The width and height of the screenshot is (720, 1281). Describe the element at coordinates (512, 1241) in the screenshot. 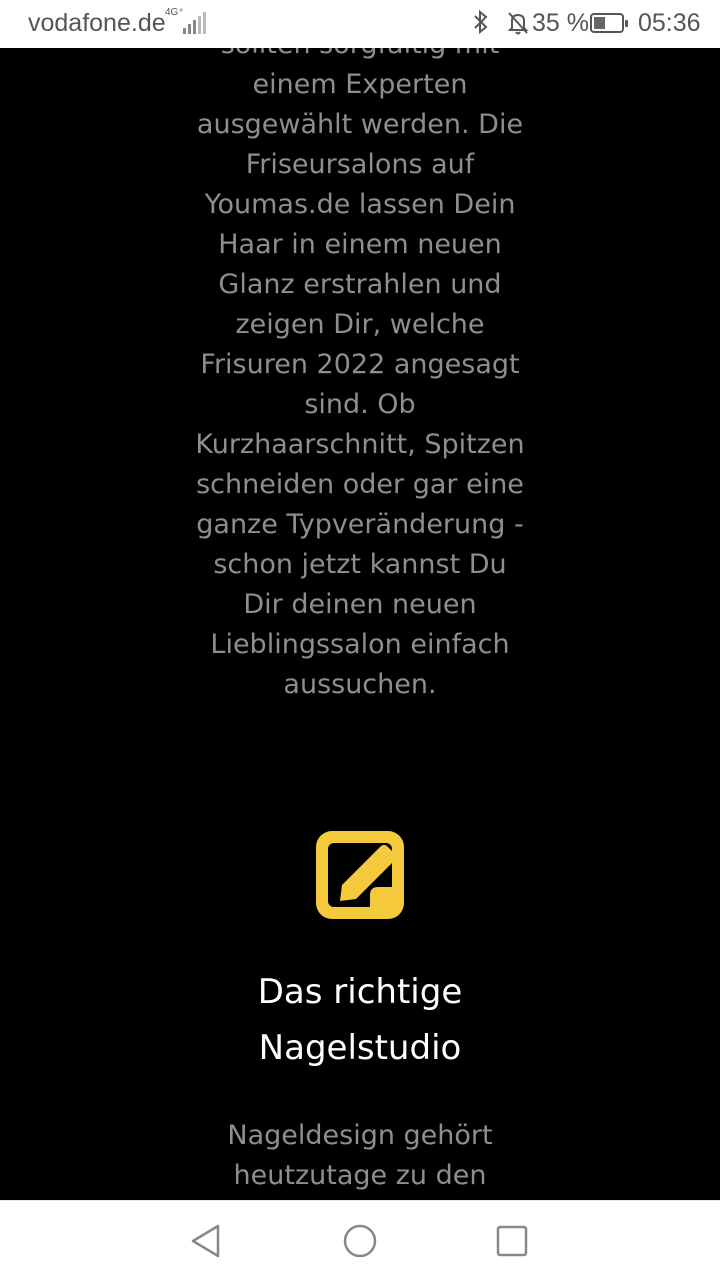

I see `recent-apps-icon` at that location.